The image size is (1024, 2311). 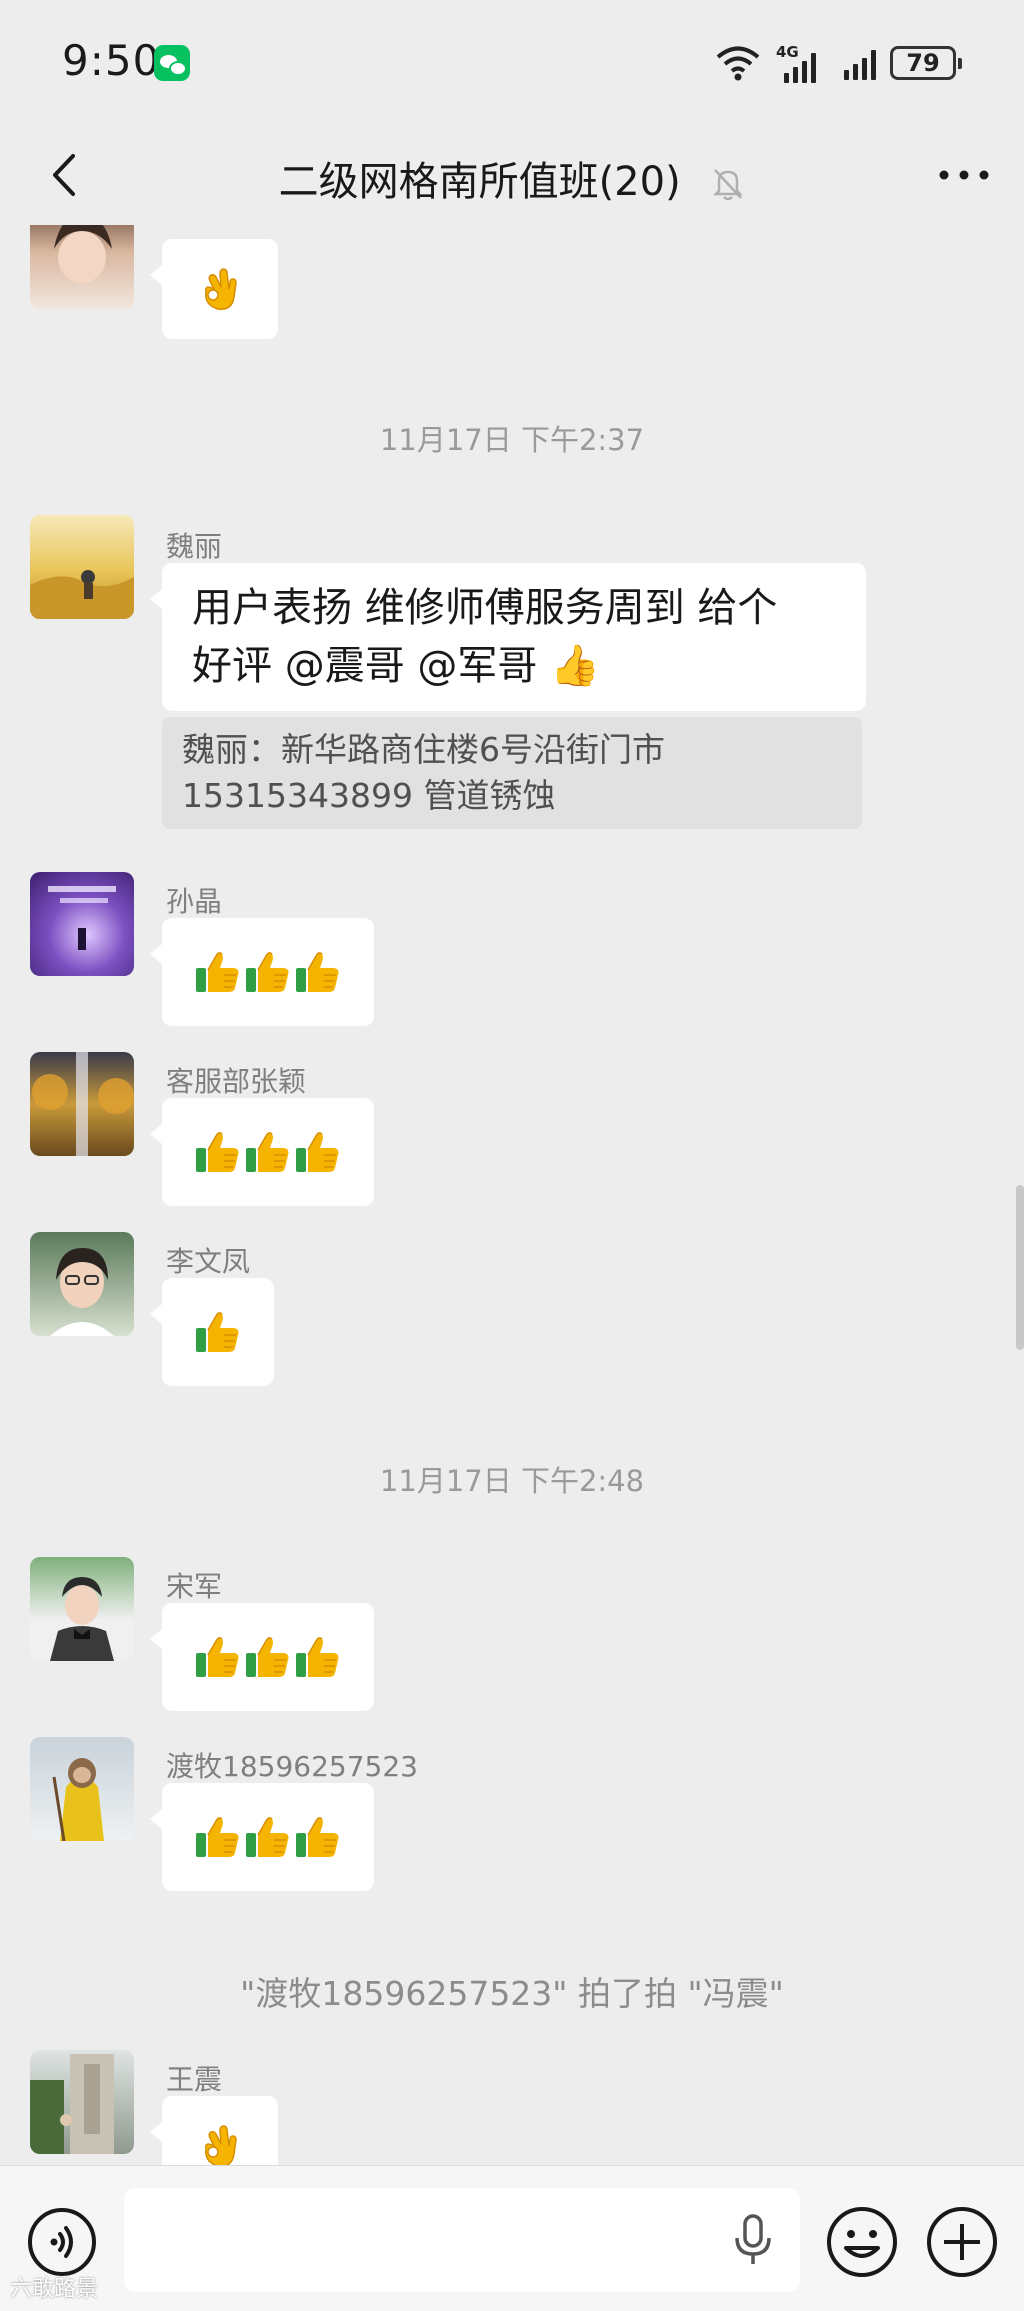 What do you see at coordinates (512, 62) in the screenshot?
I see `status-bar: 9:50 4G 79` at bounding box center [512, 62].